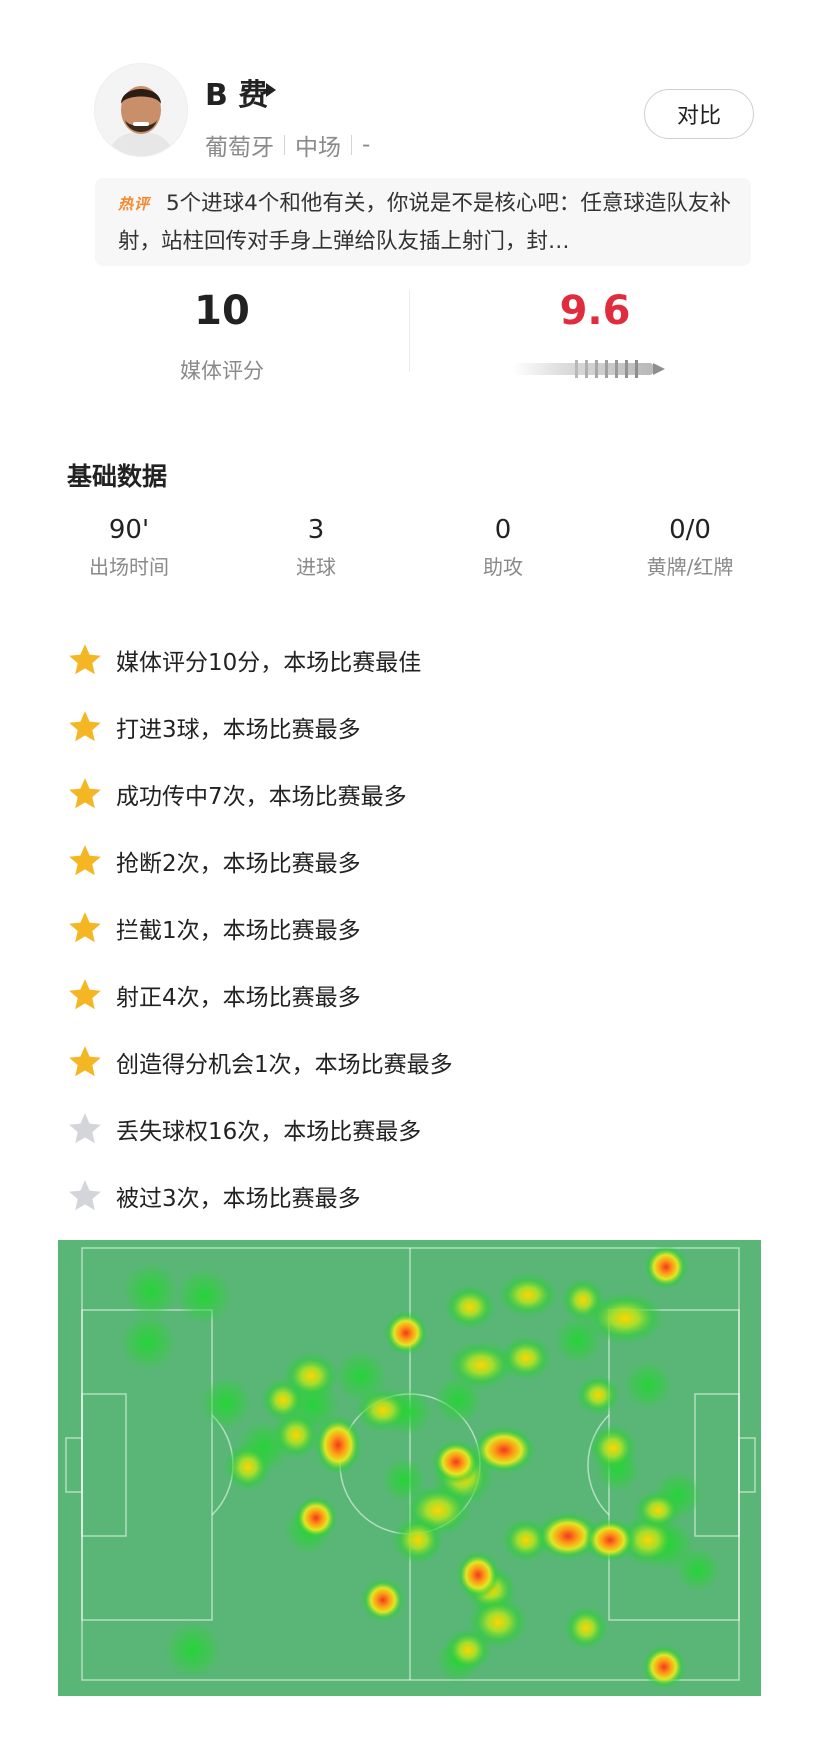 The image size is (821, 1748). I want to click on highlight-item: 成功传中7次，本场比赛最多, so click(236, 794).